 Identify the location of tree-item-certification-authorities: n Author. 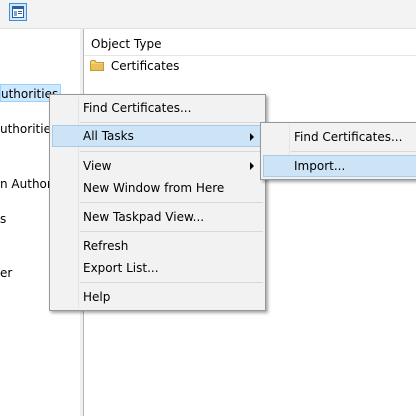
(26, 184).